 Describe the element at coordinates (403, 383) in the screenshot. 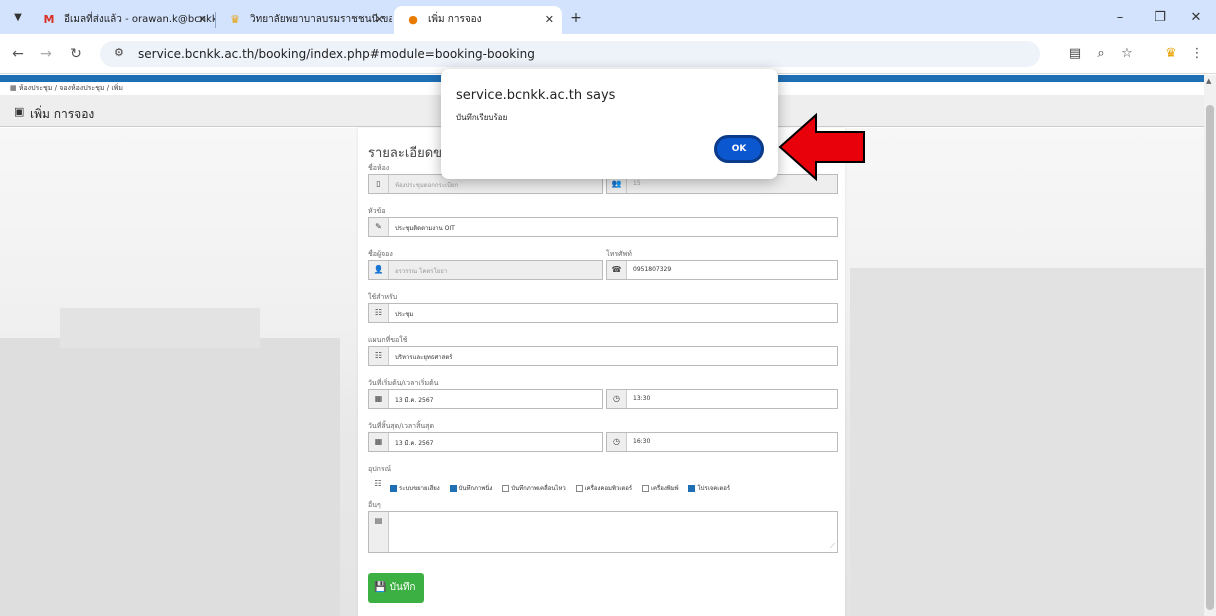

I see `start-label: วันที่เริ่มต้น/เวลาเริ่มต้น` at that location.